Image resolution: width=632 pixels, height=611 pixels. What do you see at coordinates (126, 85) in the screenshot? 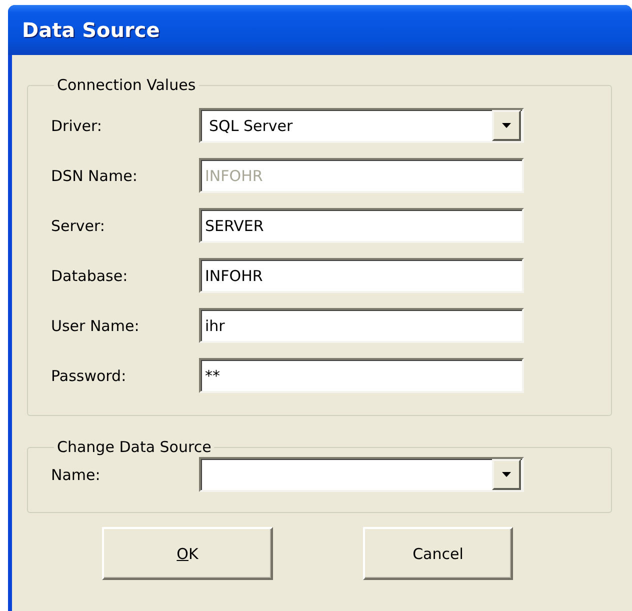
I see `group-title: Connection Values` at bounding box center [126, 85].